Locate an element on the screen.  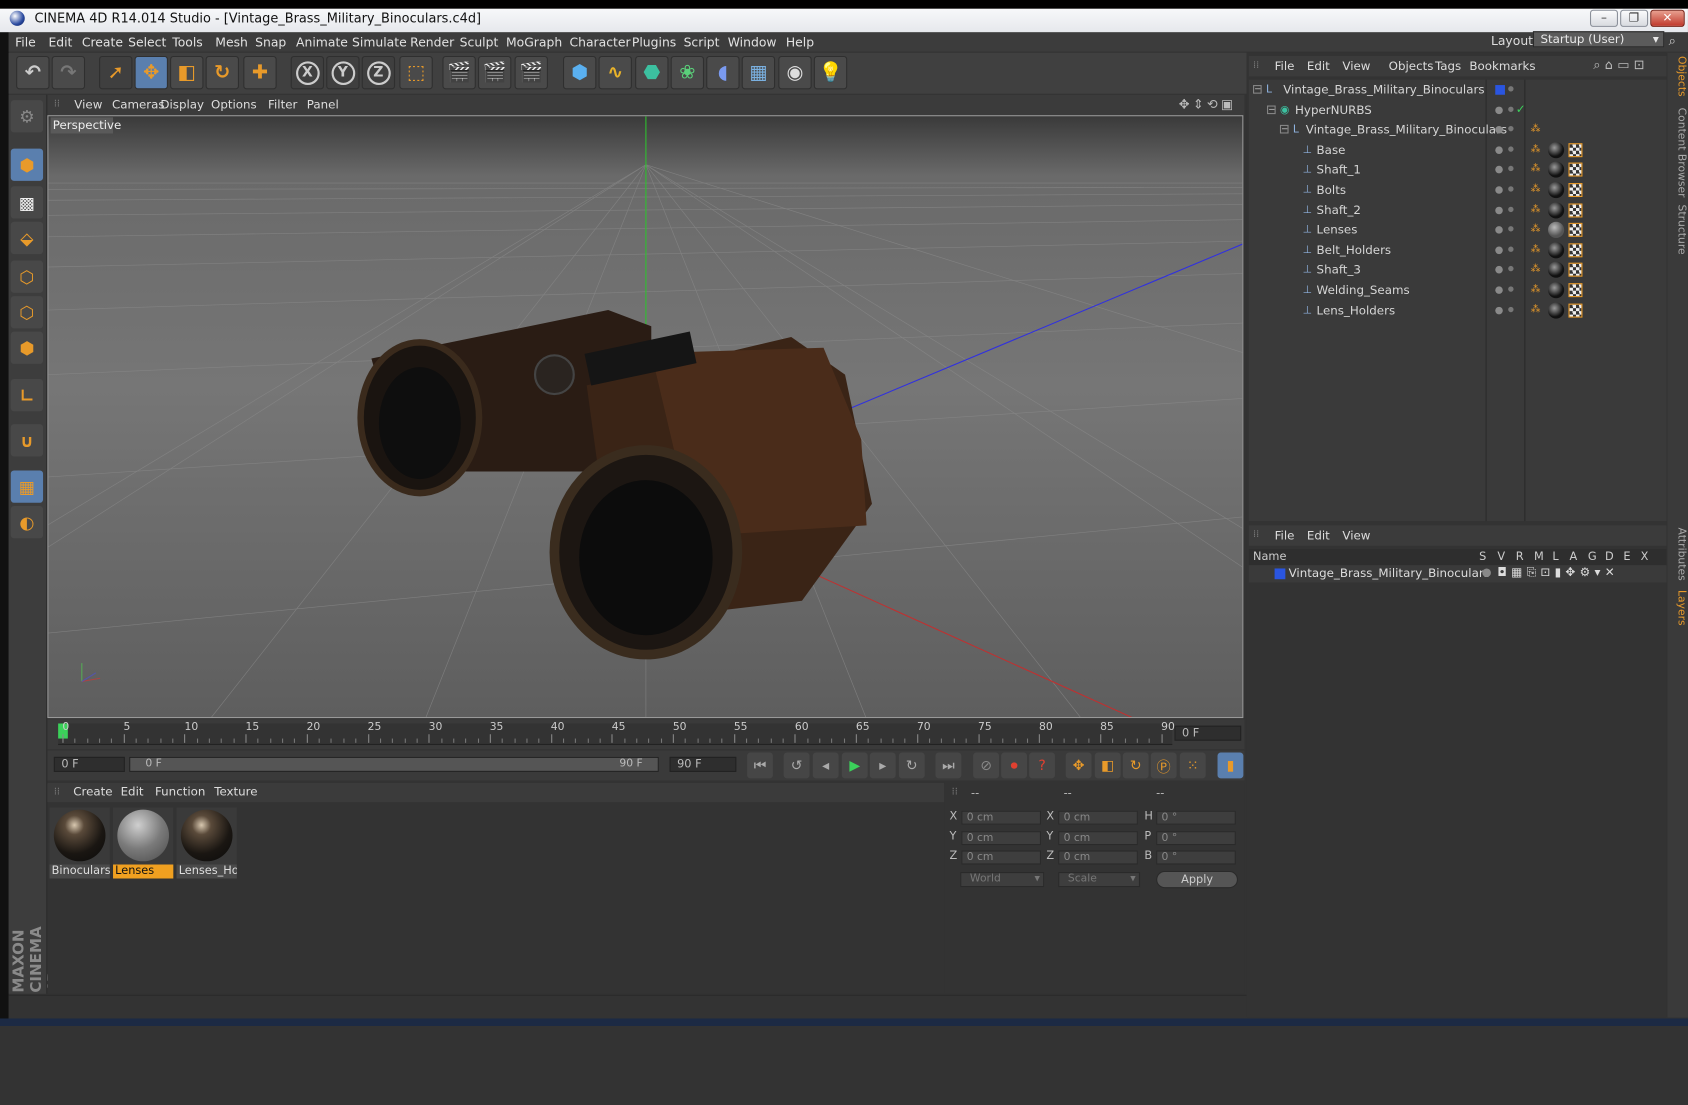
object-row: ⊥ Welding_Seams ⁂ is located at coordinates (1457, 290).